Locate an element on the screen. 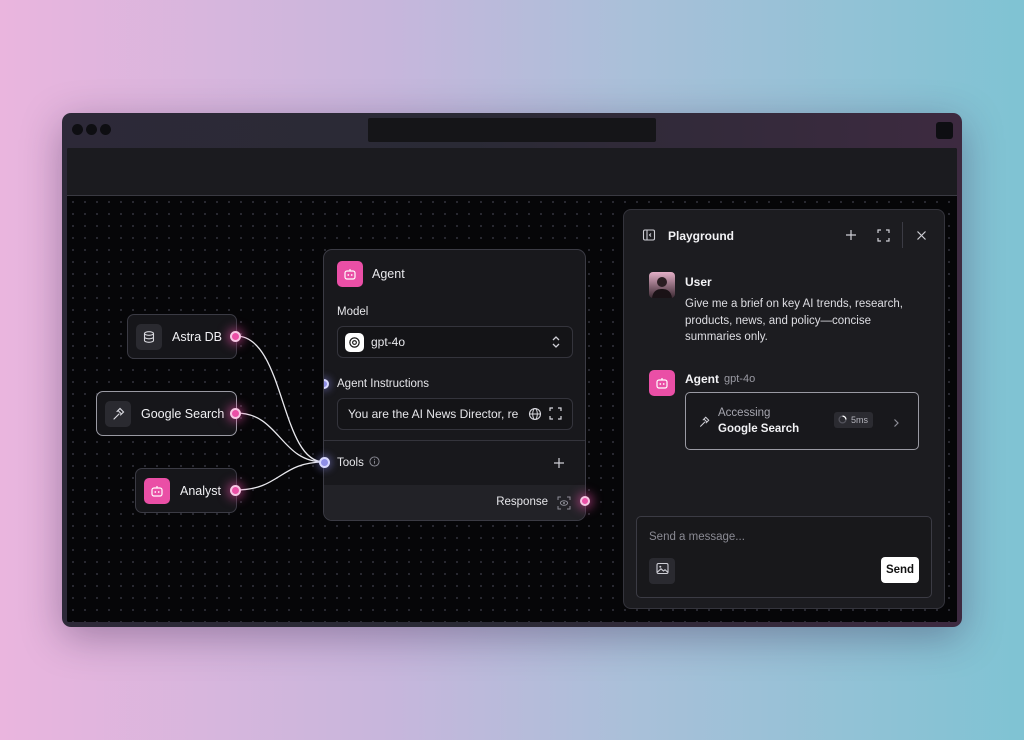 This screenshot has width=1024, height=740. tool-call-card: Accessing Google Search 5ms is located at coordinates (802, 421).